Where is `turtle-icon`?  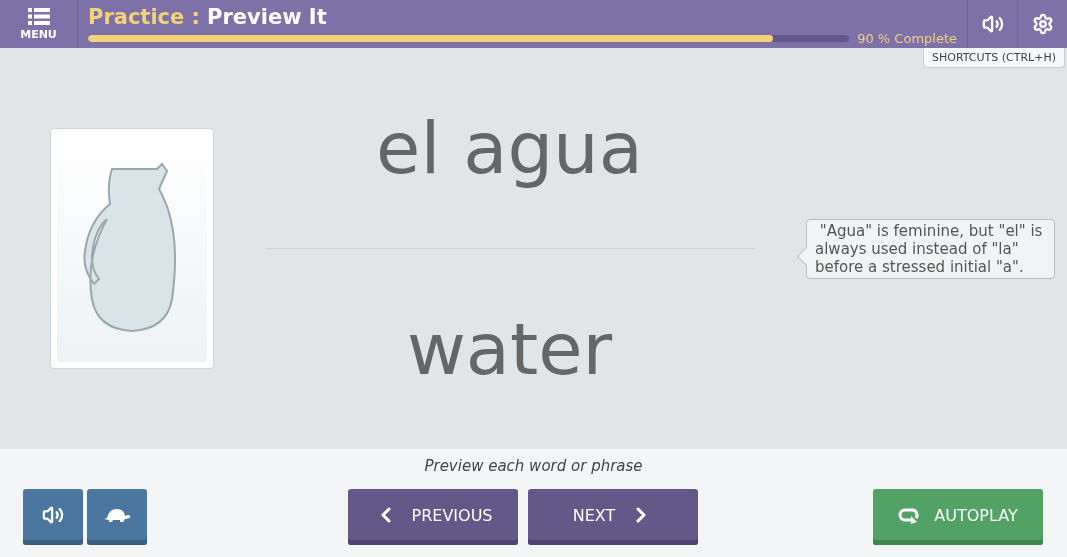
turtle-icon is located at coordinates (117, 515).